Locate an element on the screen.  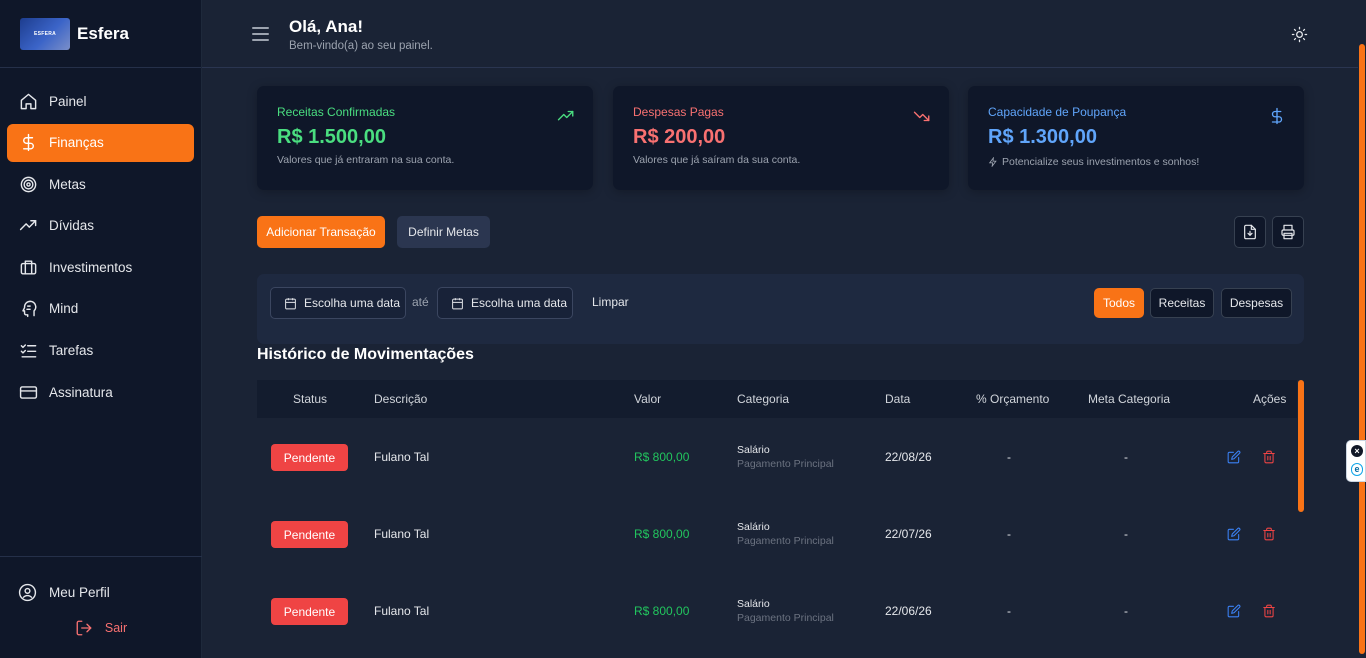
row-date: 22/08/26 is located at coordinates (908, 457).